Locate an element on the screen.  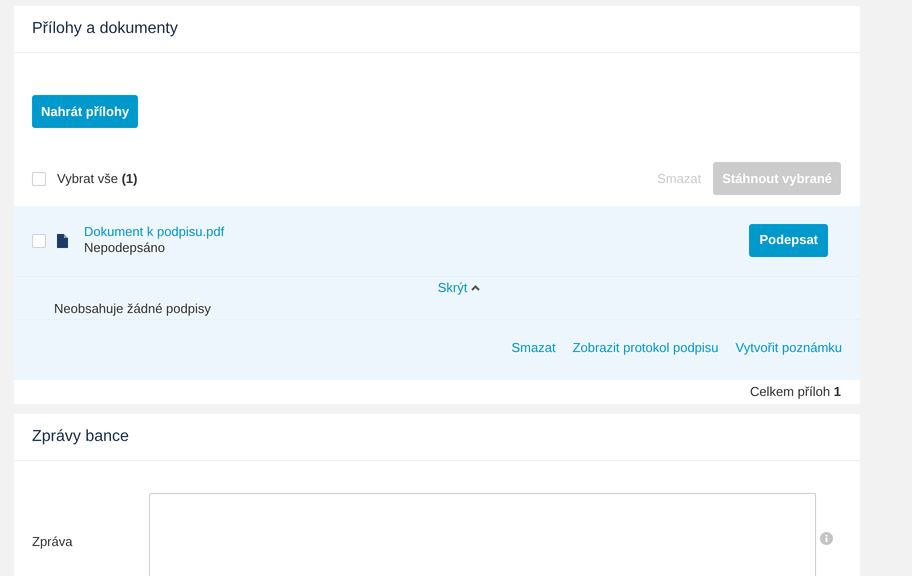
attachments-total: Celkem příloh 1 is located at coordinates (795, 392).